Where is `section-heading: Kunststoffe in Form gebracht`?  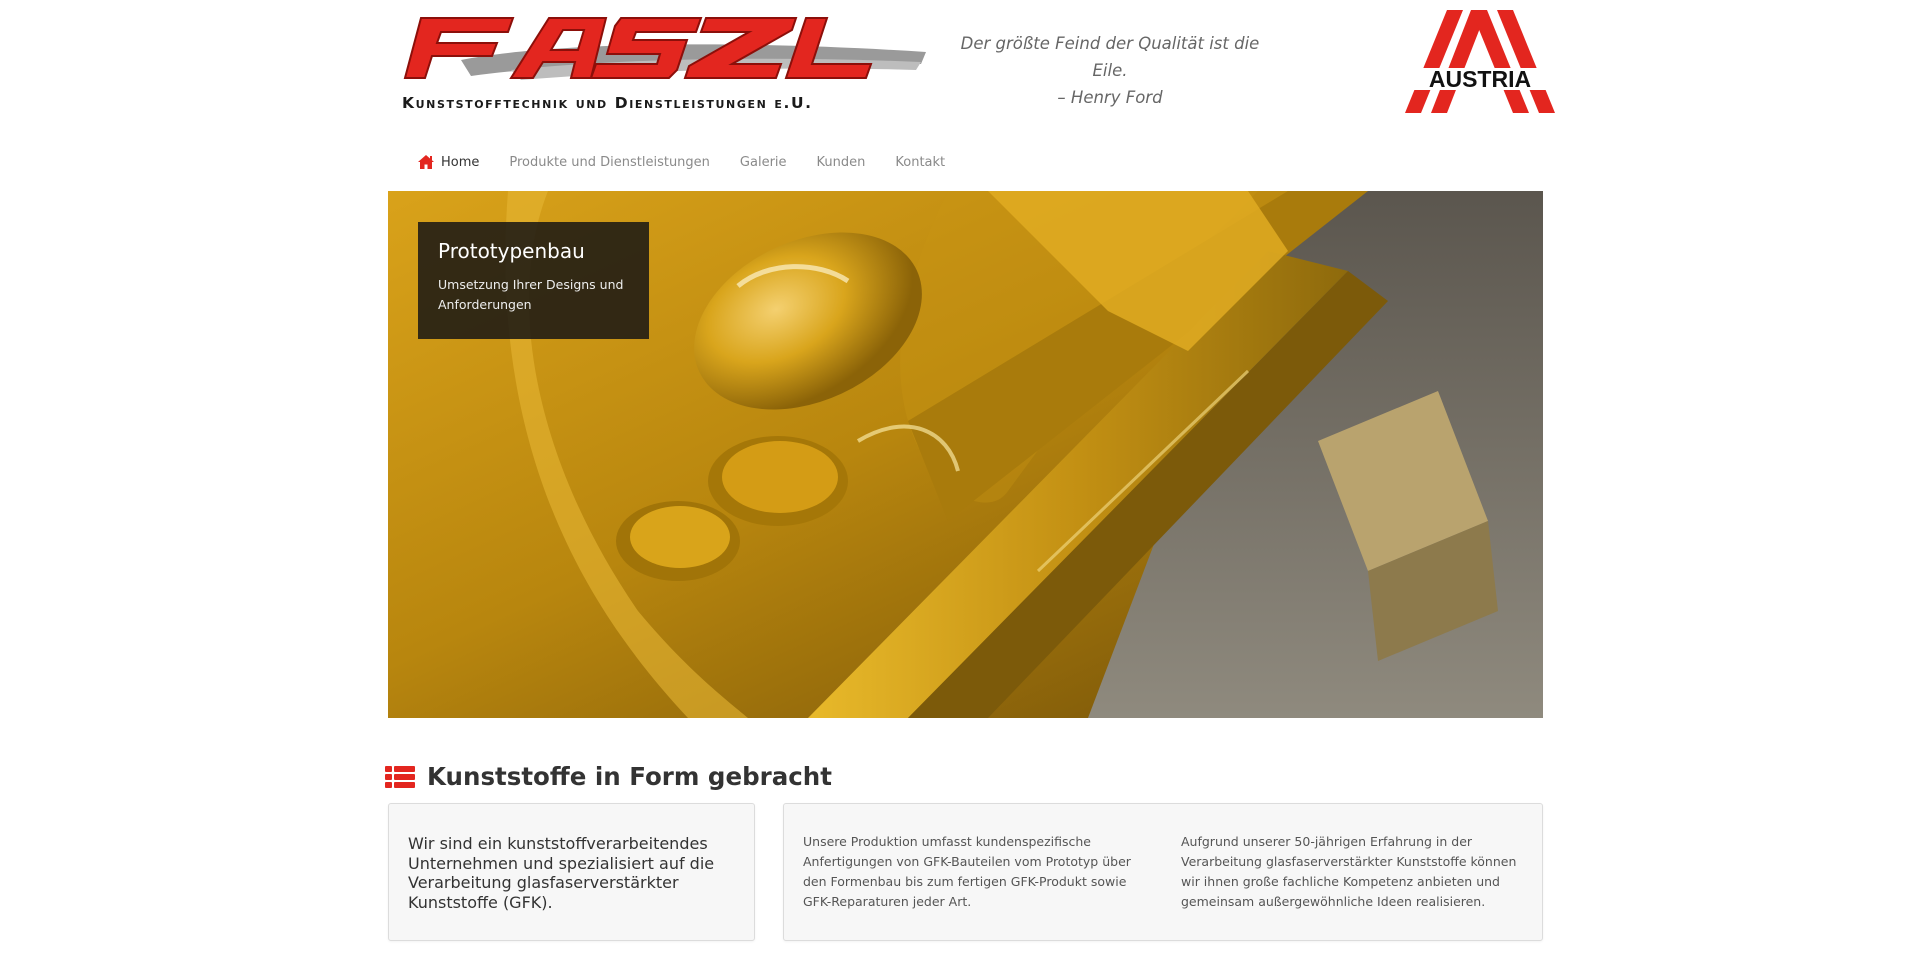 section-heading: Kunststoffe in Form gebracht is located at coordinates (608, 776).